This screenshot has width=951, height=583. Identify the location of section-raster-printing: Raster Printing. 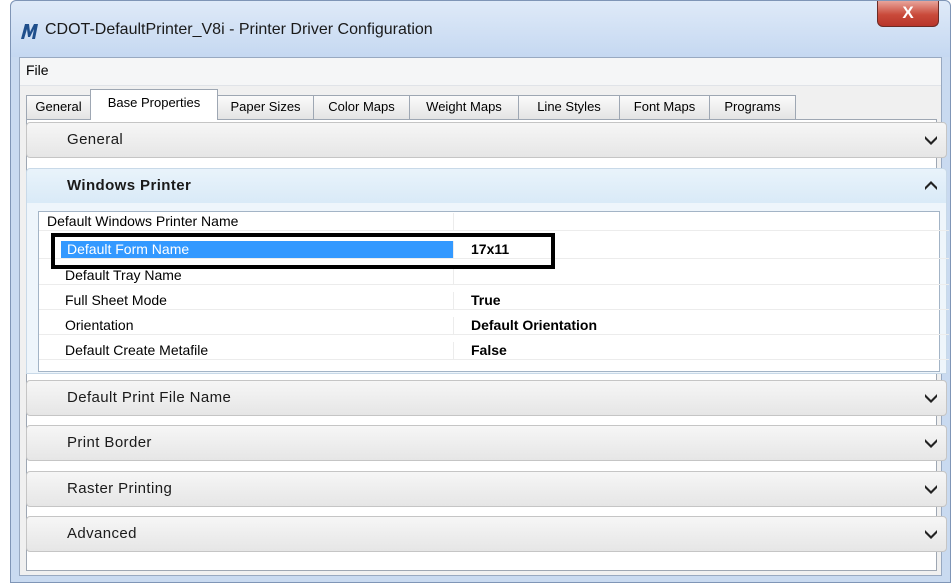
(486, 489).